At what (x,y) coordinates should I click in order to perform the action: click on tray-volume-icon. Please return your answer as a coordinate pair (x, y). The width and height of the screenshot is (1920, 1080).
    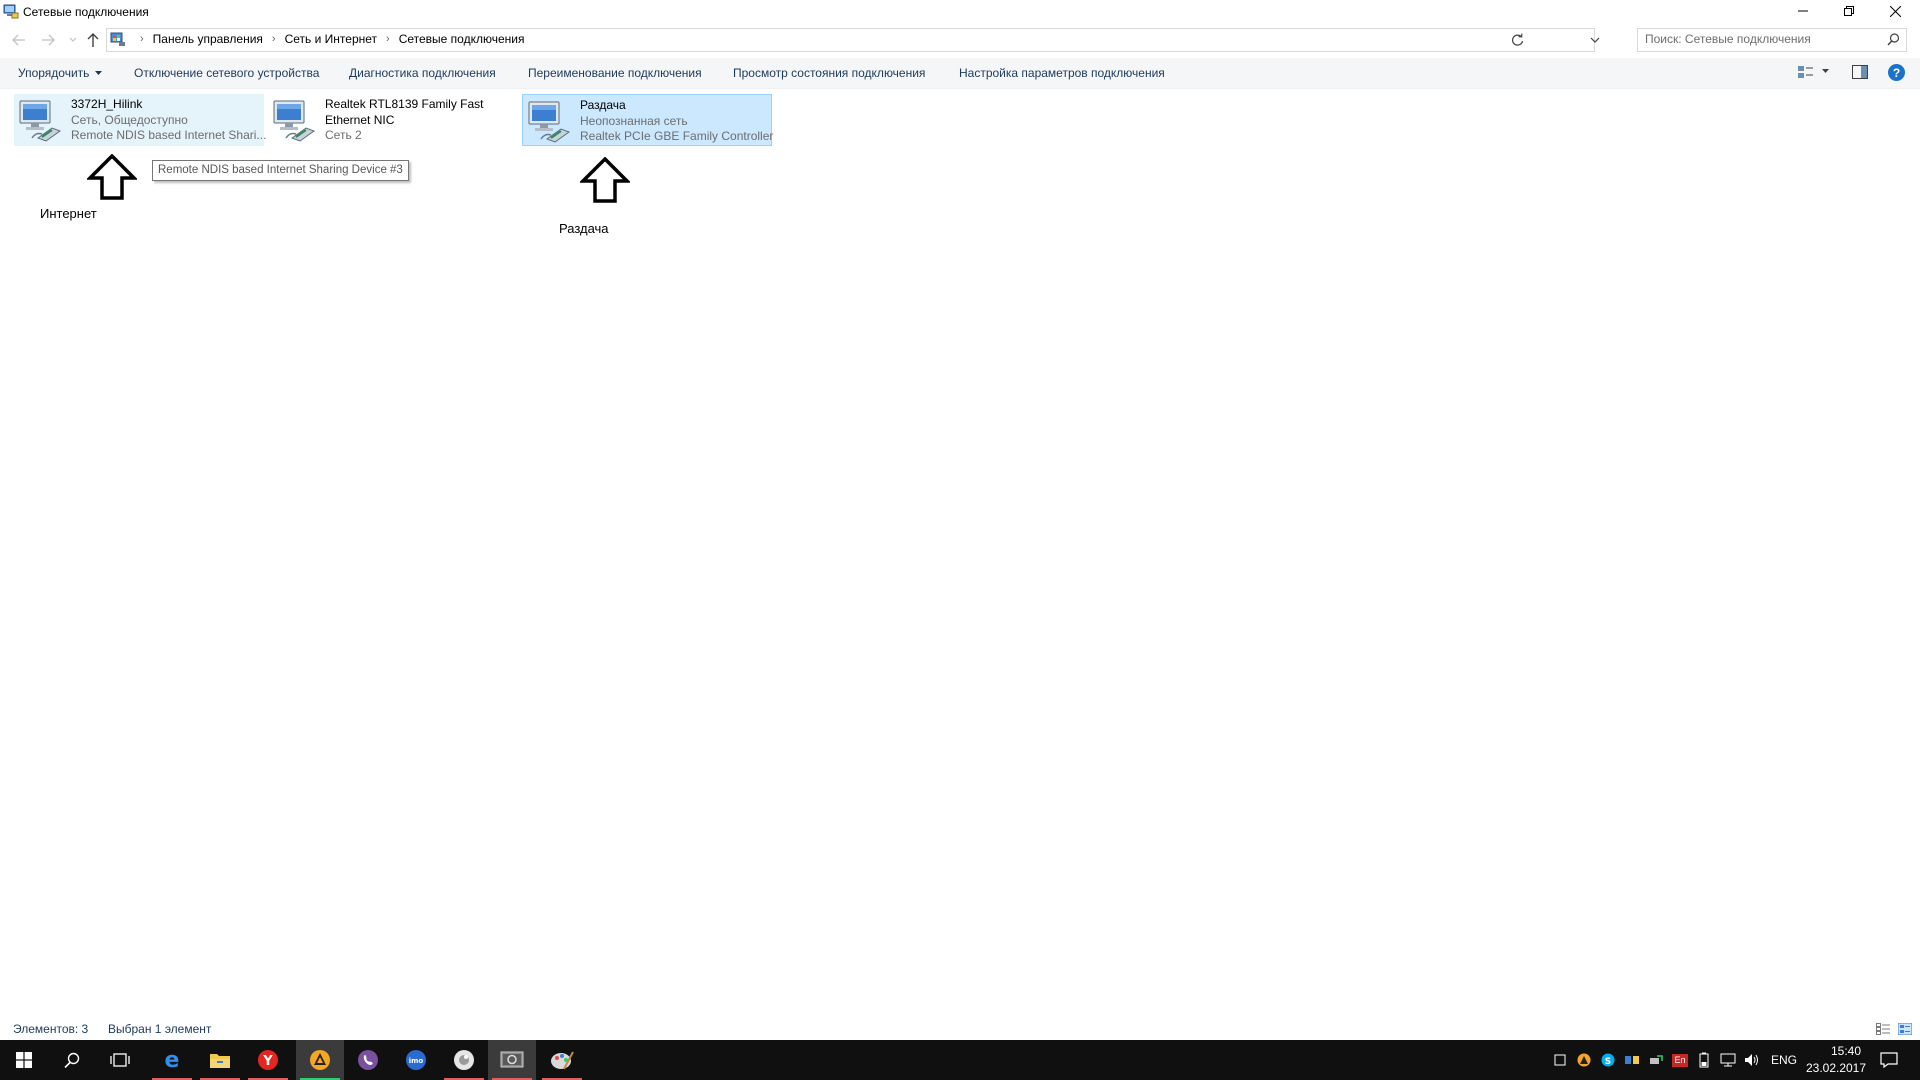
    Looking at the image, I should click on (1752, 1060).